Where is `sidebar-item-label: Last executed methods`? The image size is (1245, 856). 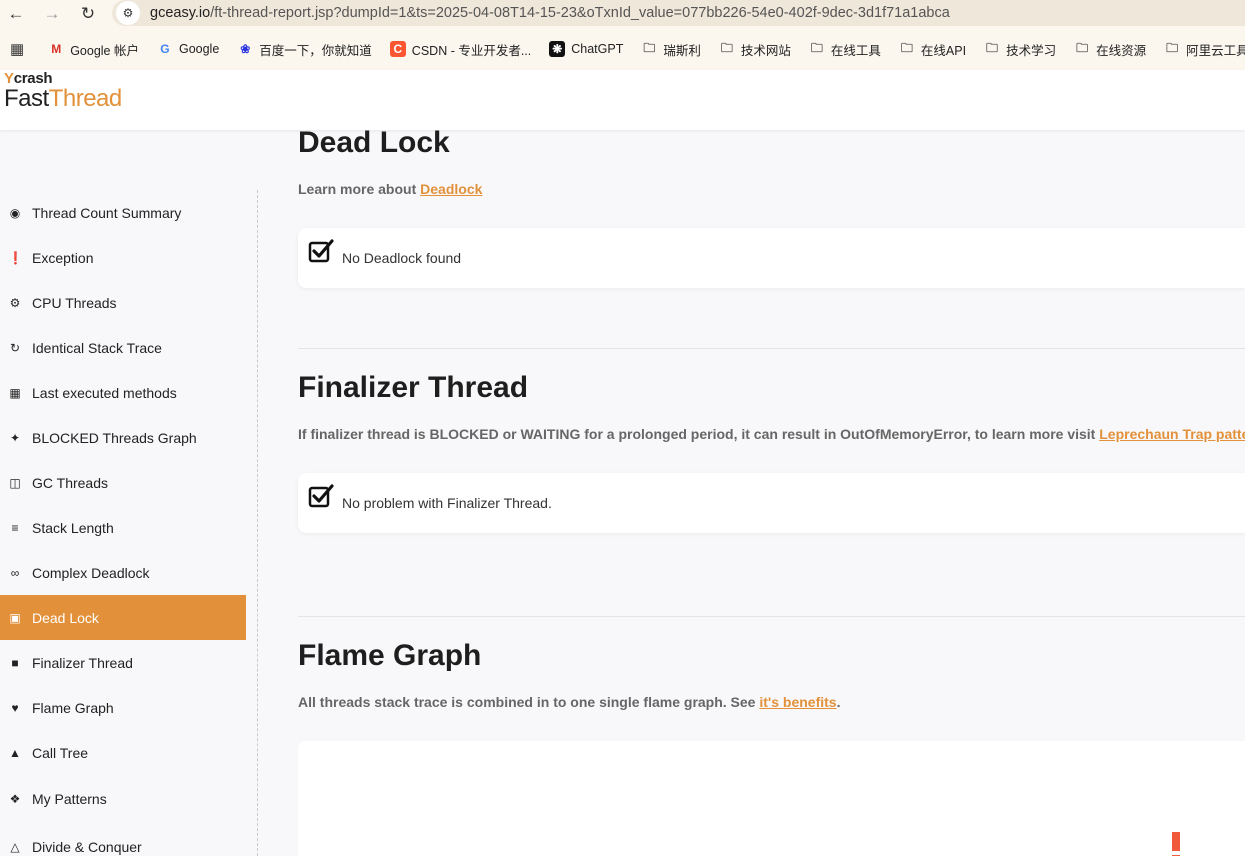 sidebar-item-label: Last executed methods is located at coordinates (104, 392).